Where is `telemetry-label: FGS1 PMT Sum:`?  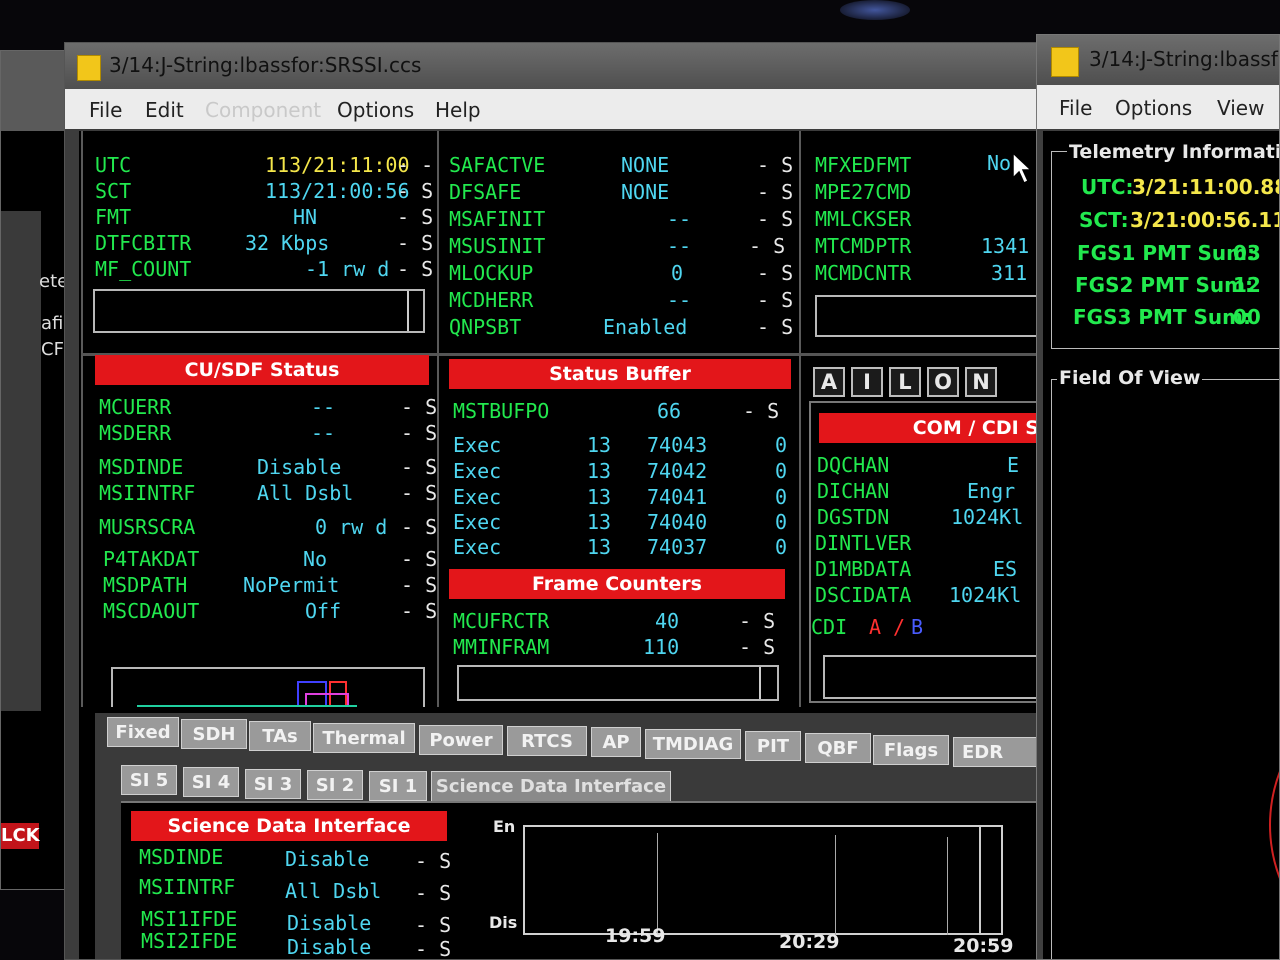 telemetry-label: FGS1 PMT Sum: is located at coordinates (1166, 253).